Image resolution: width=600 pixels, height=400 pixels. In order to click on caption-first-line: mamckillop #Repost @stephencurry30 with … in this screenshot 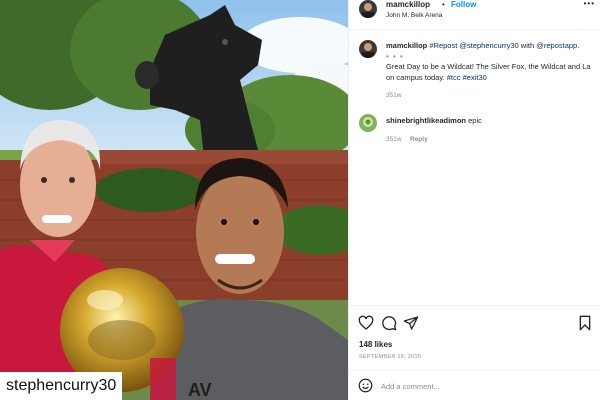, I will do `click(493, 46)`.